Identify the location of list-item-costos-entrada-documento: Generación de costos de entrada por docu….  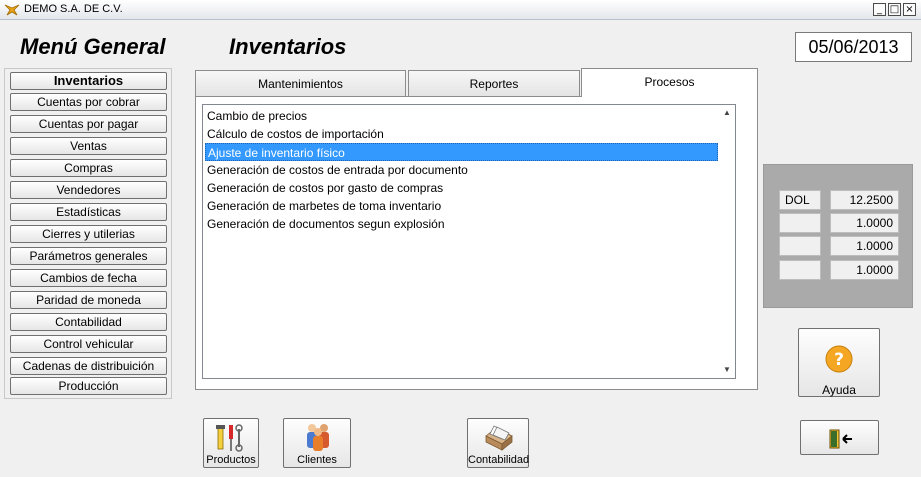
(461, 170).